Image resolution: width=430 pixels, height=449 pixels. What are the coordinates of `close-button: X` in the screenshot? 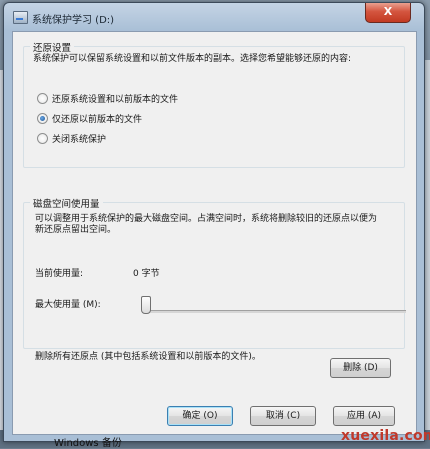 It's located at (388, 13).